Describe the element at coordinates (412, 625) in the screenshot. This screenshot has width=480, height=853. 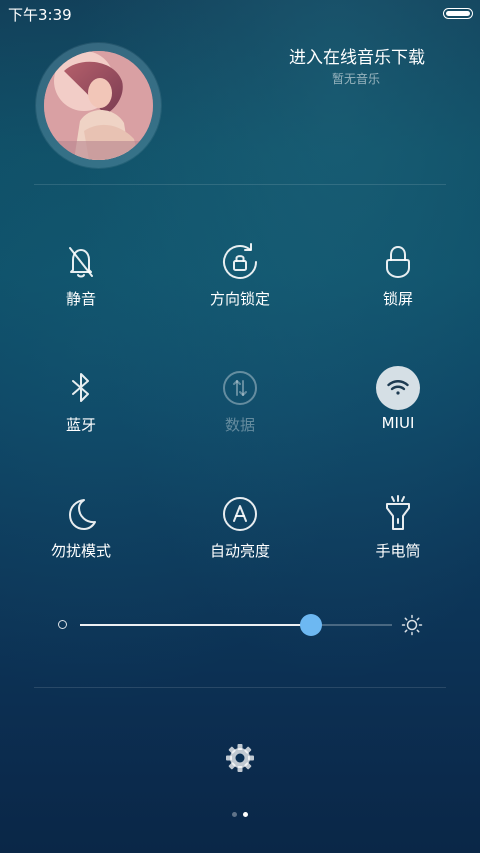
I see `brightness-high-icon` at that location.